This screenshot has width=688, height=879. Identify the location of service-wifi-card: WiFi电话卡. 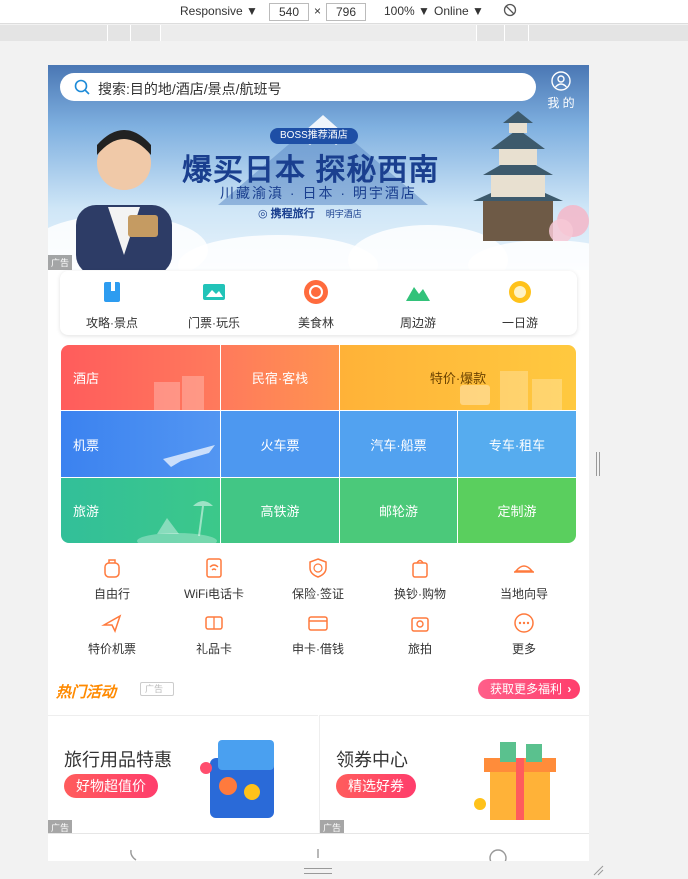
(214, 579).